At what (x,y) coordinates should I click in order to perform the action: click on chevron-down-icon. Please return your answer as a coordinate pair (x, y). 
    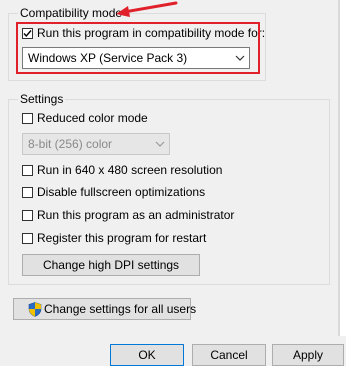
    Looking at the image, I should click on (160, 144).